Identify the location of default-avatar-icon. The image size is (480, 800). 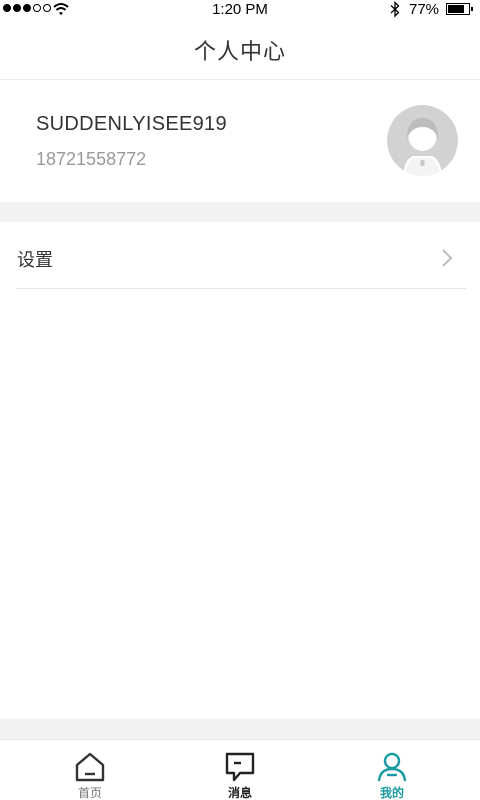
(422, 140).